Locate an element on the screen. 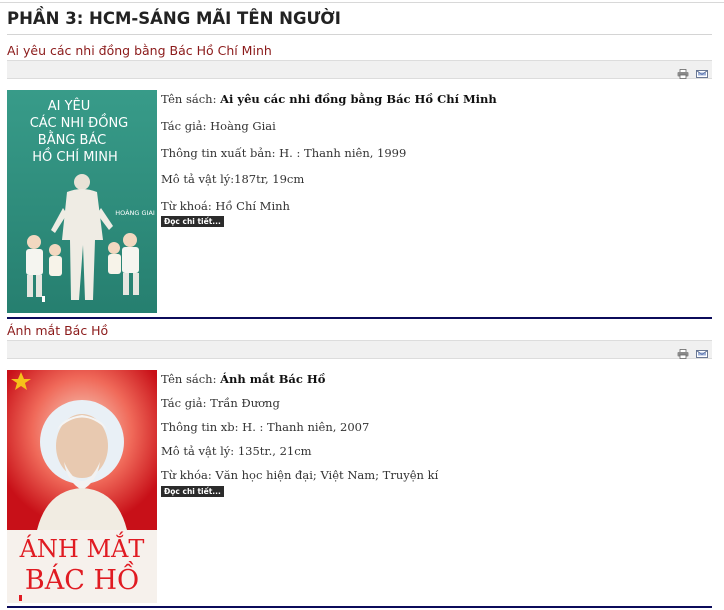 This screenshot has height=610, width=724. article-title-link: Ánh mắt Bác Hồ is located at coordinates (57, 330).